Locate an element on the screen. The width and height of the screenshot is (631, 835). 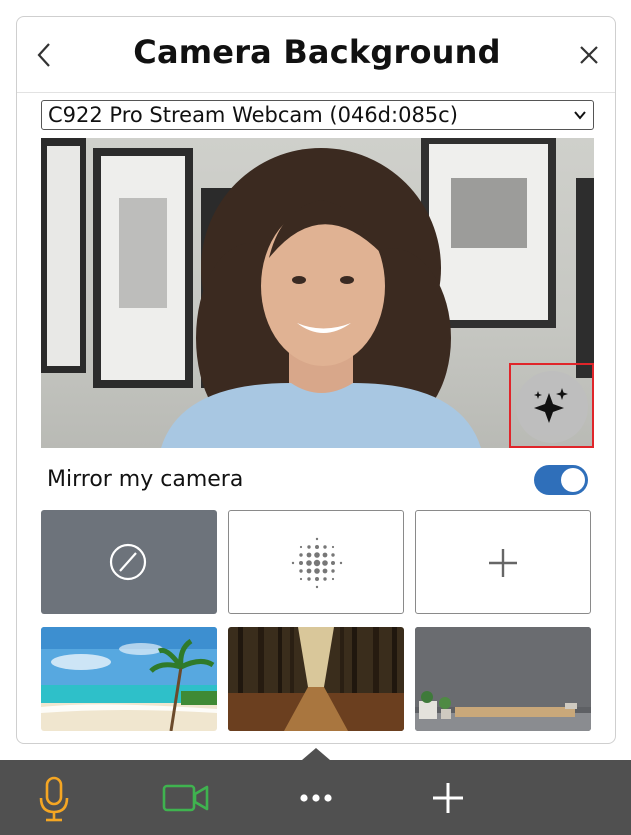
background-blur-tile is located at coordinates (316, 562).